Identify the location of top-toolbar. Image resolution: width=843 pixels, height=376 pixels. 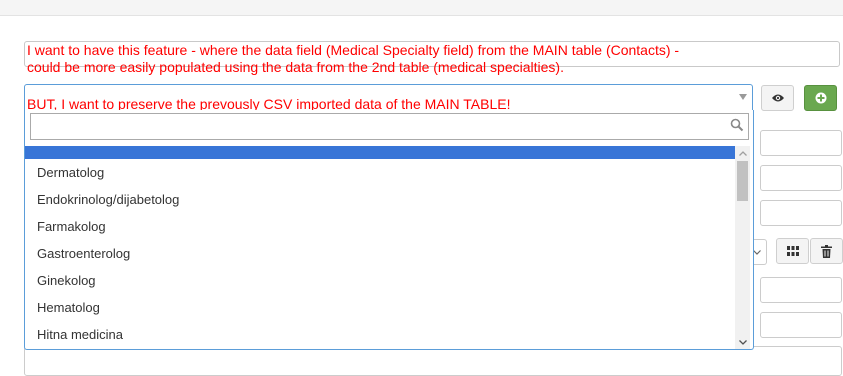
(421, 8).